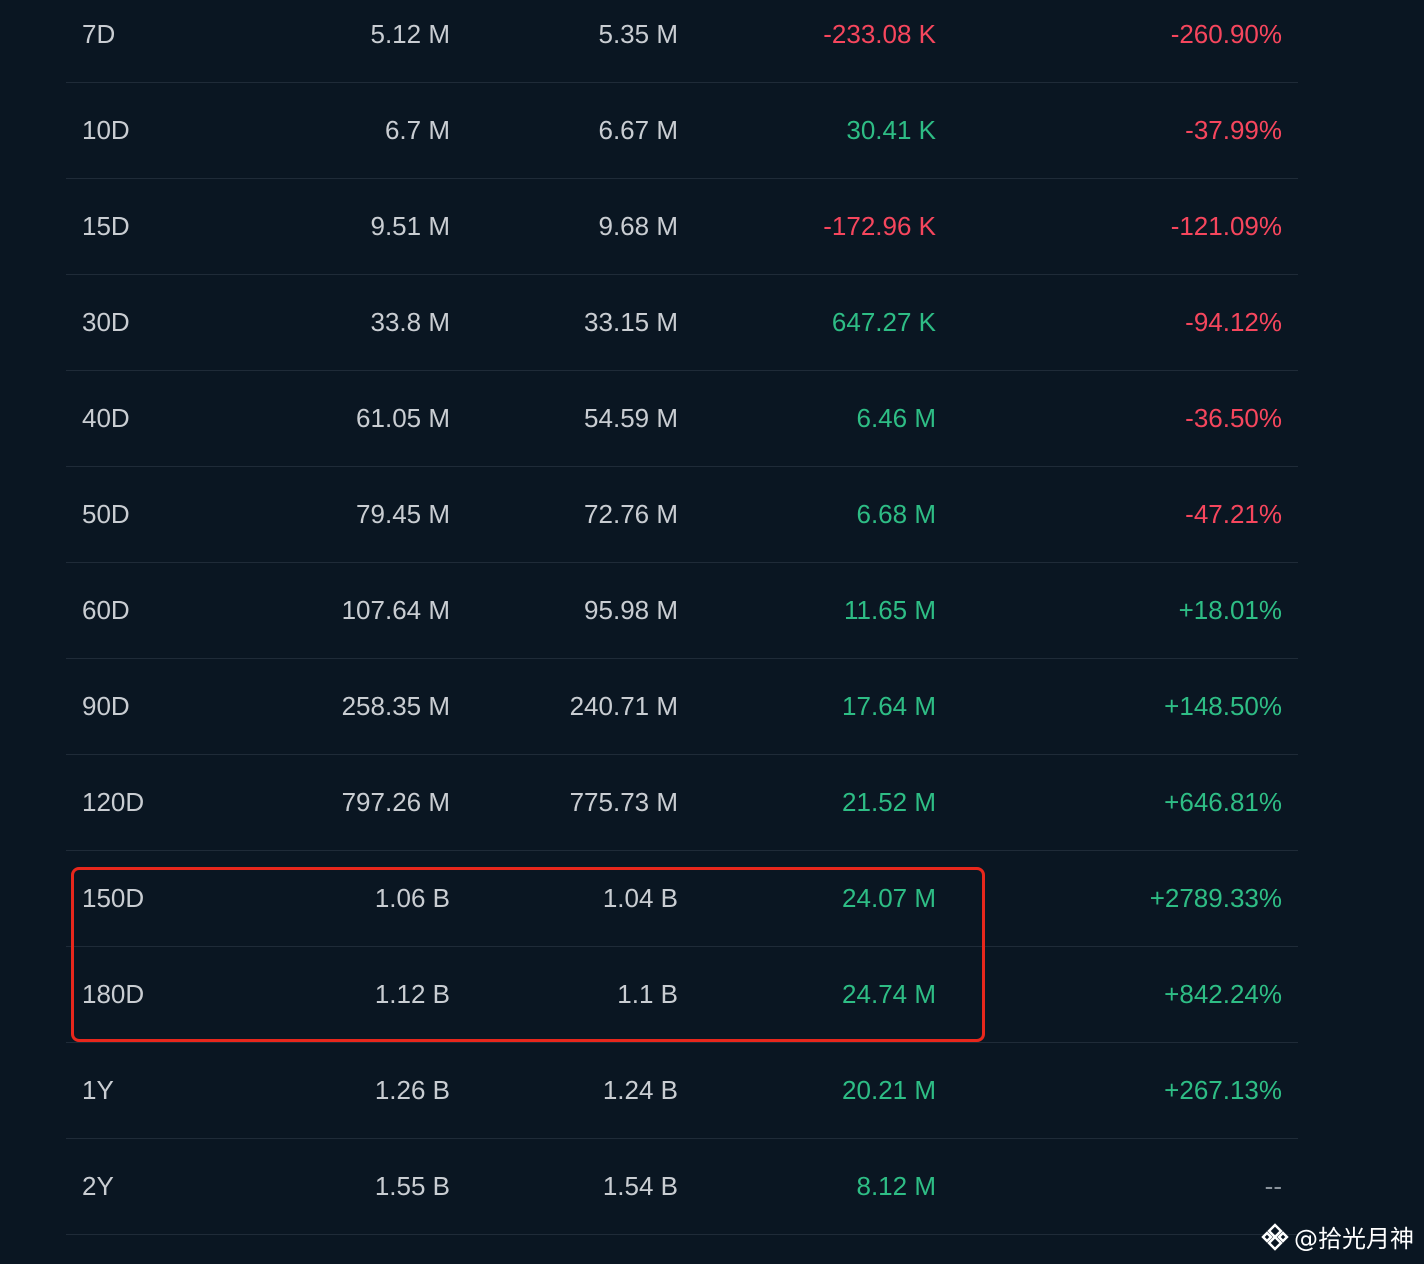 The height and width of the screenshot is (1264, 1424). What do you see at coordinates (403, 514) in the screenshot?
I see `value-a-cell: 79.45 M` at bounding box center [403, 514].